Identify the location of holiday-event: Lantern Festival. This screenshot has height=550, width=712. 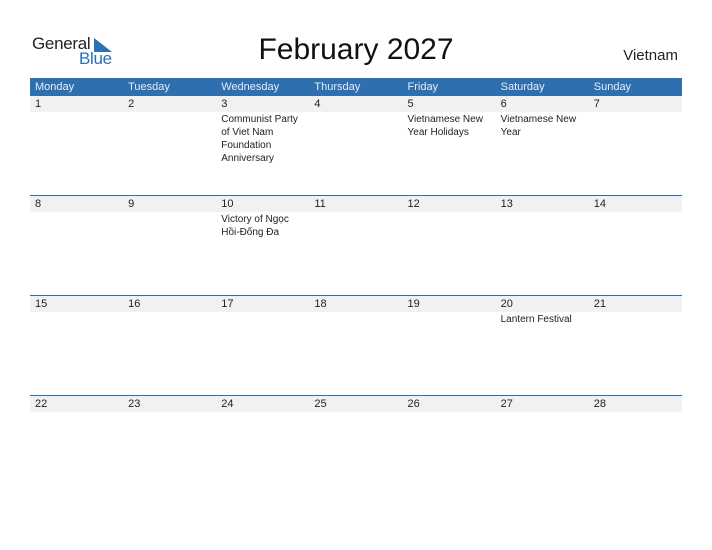
(536, 319).